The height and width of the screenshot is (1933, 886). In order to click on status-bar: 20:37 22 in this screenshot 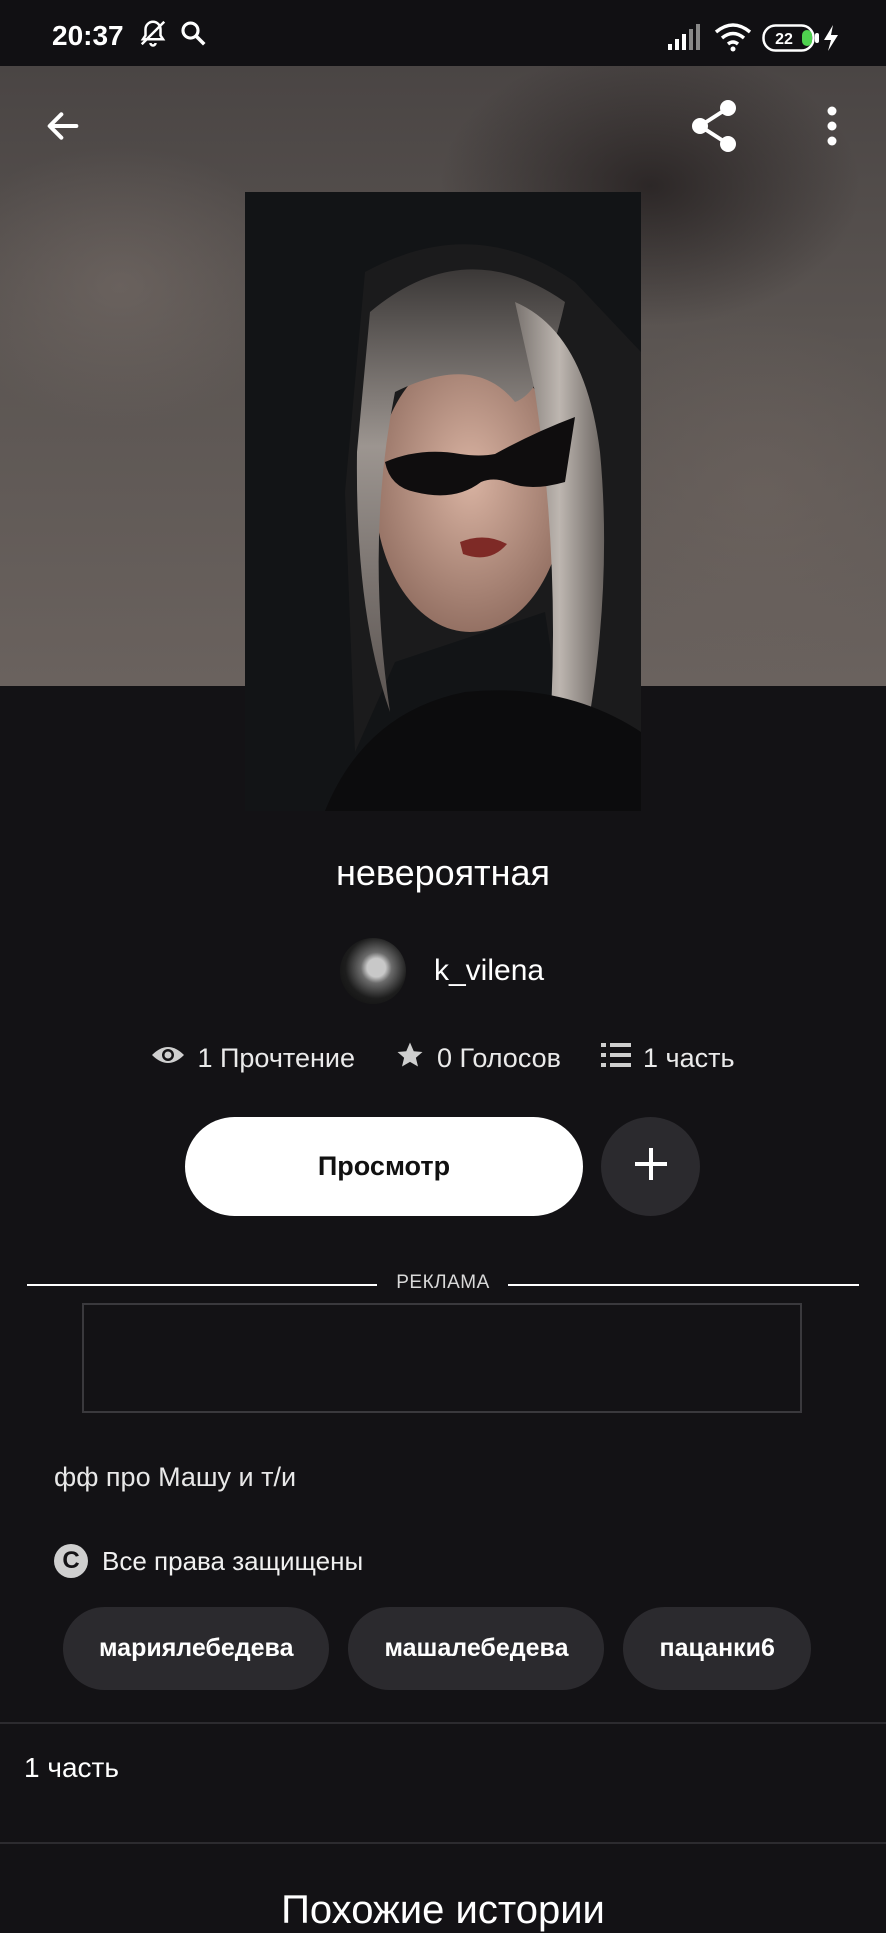, I will do `click(443, 33)`.